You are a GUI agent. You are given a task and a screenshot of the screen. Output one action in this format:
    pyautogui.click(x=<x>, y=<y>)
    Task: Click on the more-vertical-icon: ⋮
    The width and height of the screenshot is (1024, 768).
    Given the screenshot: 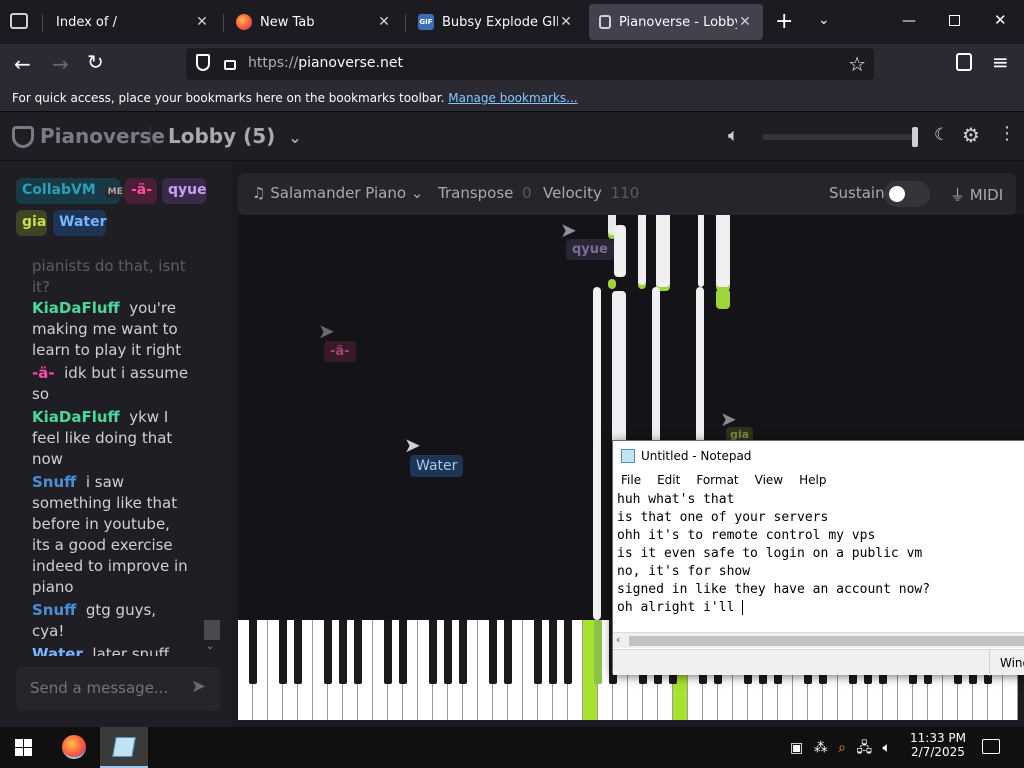 What is the action you would take?
    pyautogui.click(x=1007, y=133)
    